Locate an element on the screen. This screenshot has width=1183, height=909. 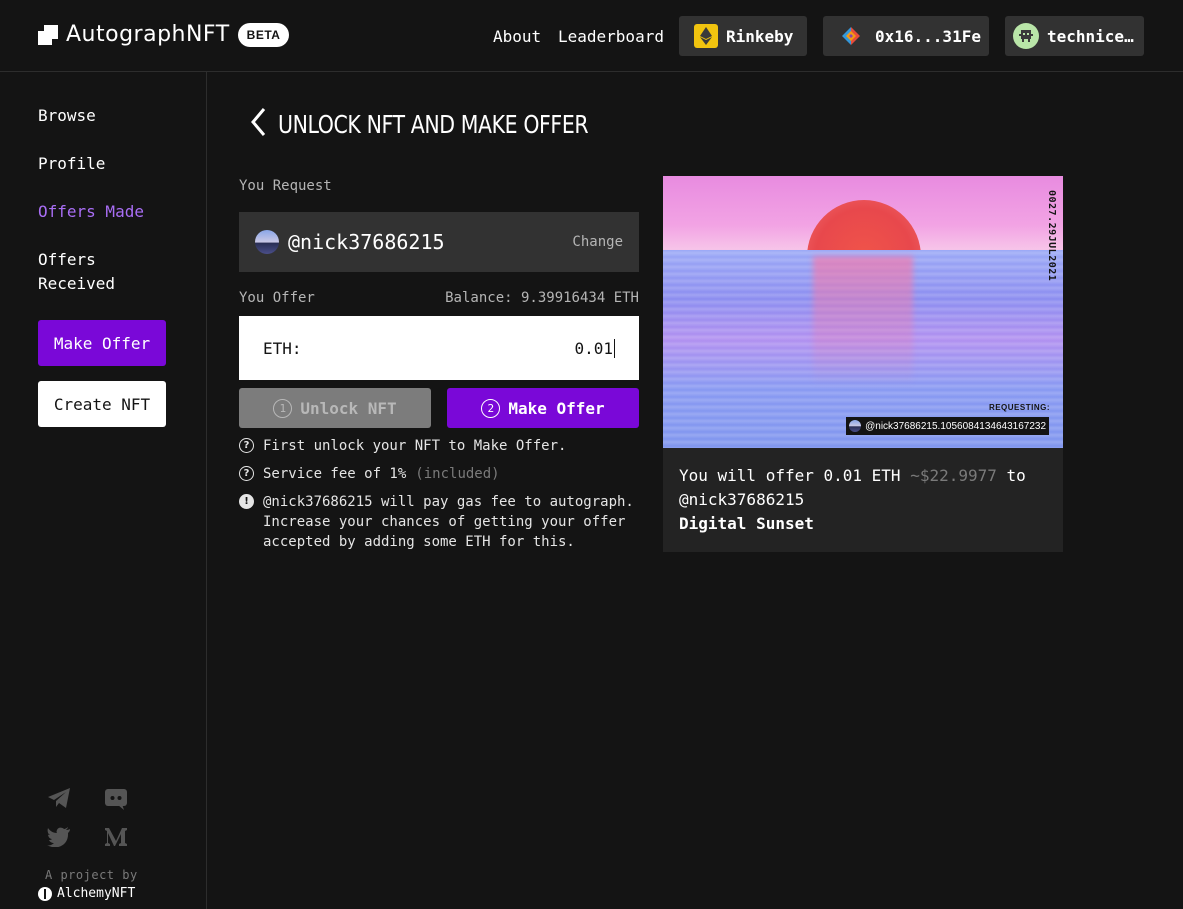
wallet-address: 0x16...31Fe is located at coordinates (928, 36).